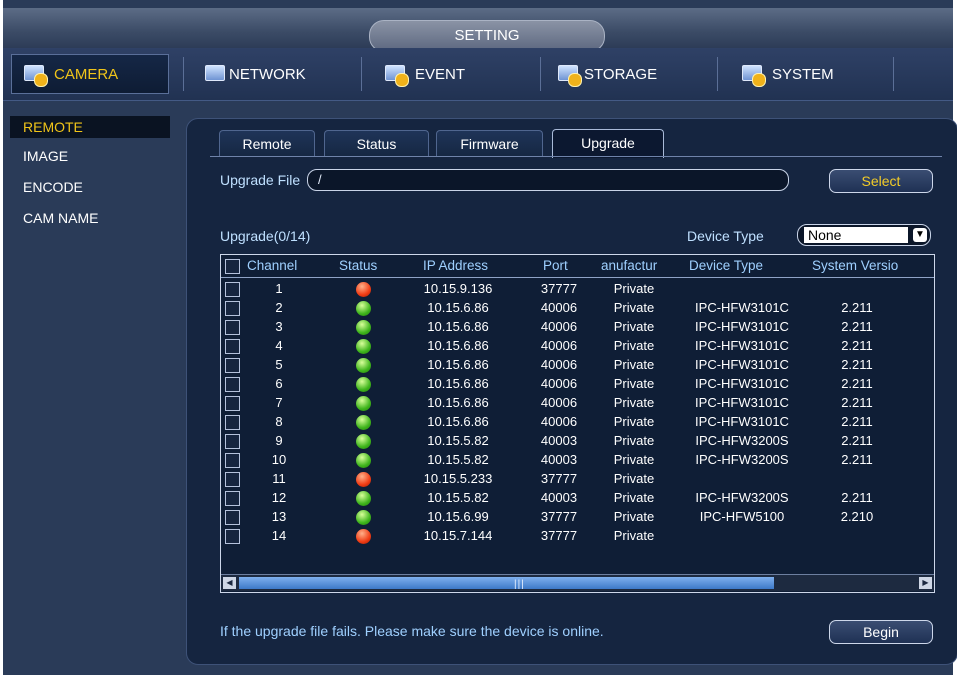 This screenshot has width=957, height=675. What do you see at coordinates (267, 143) in the screenshot?
I see `tab-remote: Remote` at bounding box center [267, 143].